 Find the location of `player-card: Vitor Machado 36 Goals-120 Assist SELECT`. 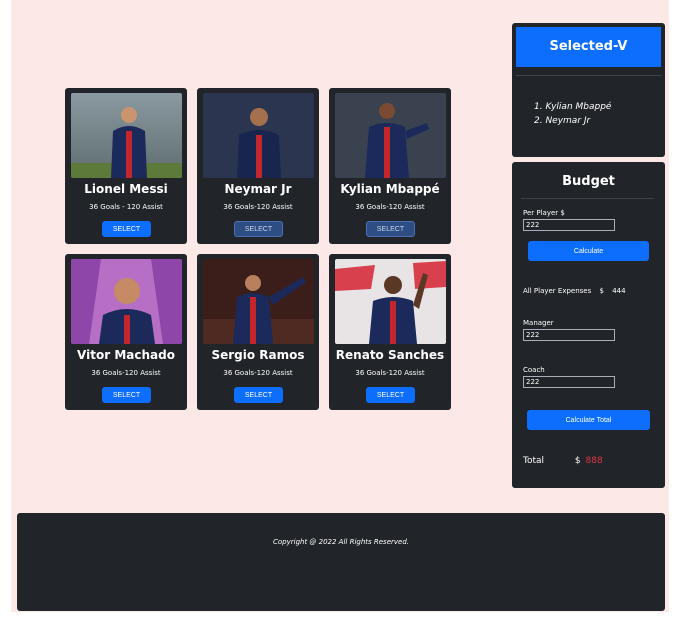

player-card: Vitor Machado 36 Goals-120 Assist SELECT is located at coordinates (126, 332).